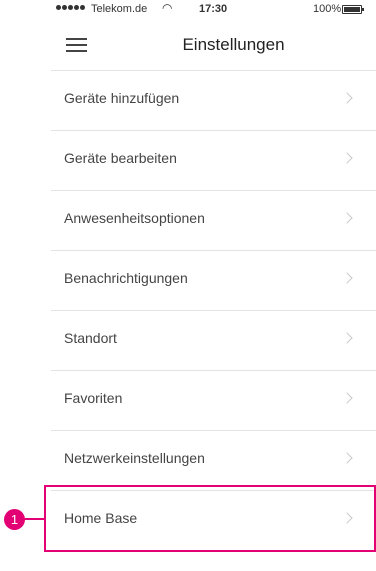 Image resolution: width=376 pixels, height=571 pixels. Describe the element at coordinates (213, 280) in the screenshot. I see `settings-item-benachrichtigungen: Benachrichtigungen` at that location.